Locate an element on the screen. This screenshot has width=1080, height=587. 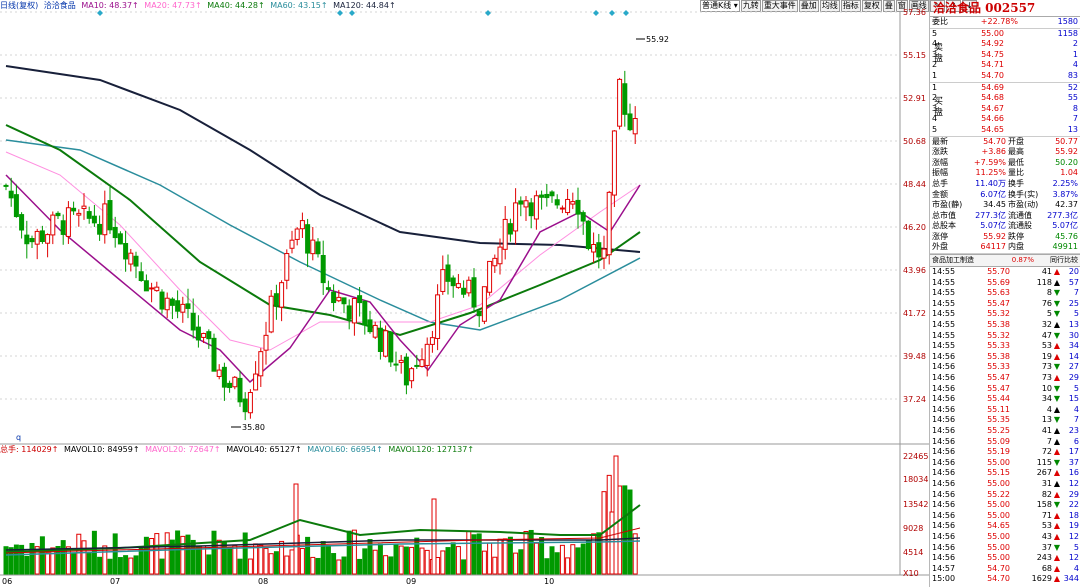
stat-label: 内盘 is located at coordinates (1016, 247).